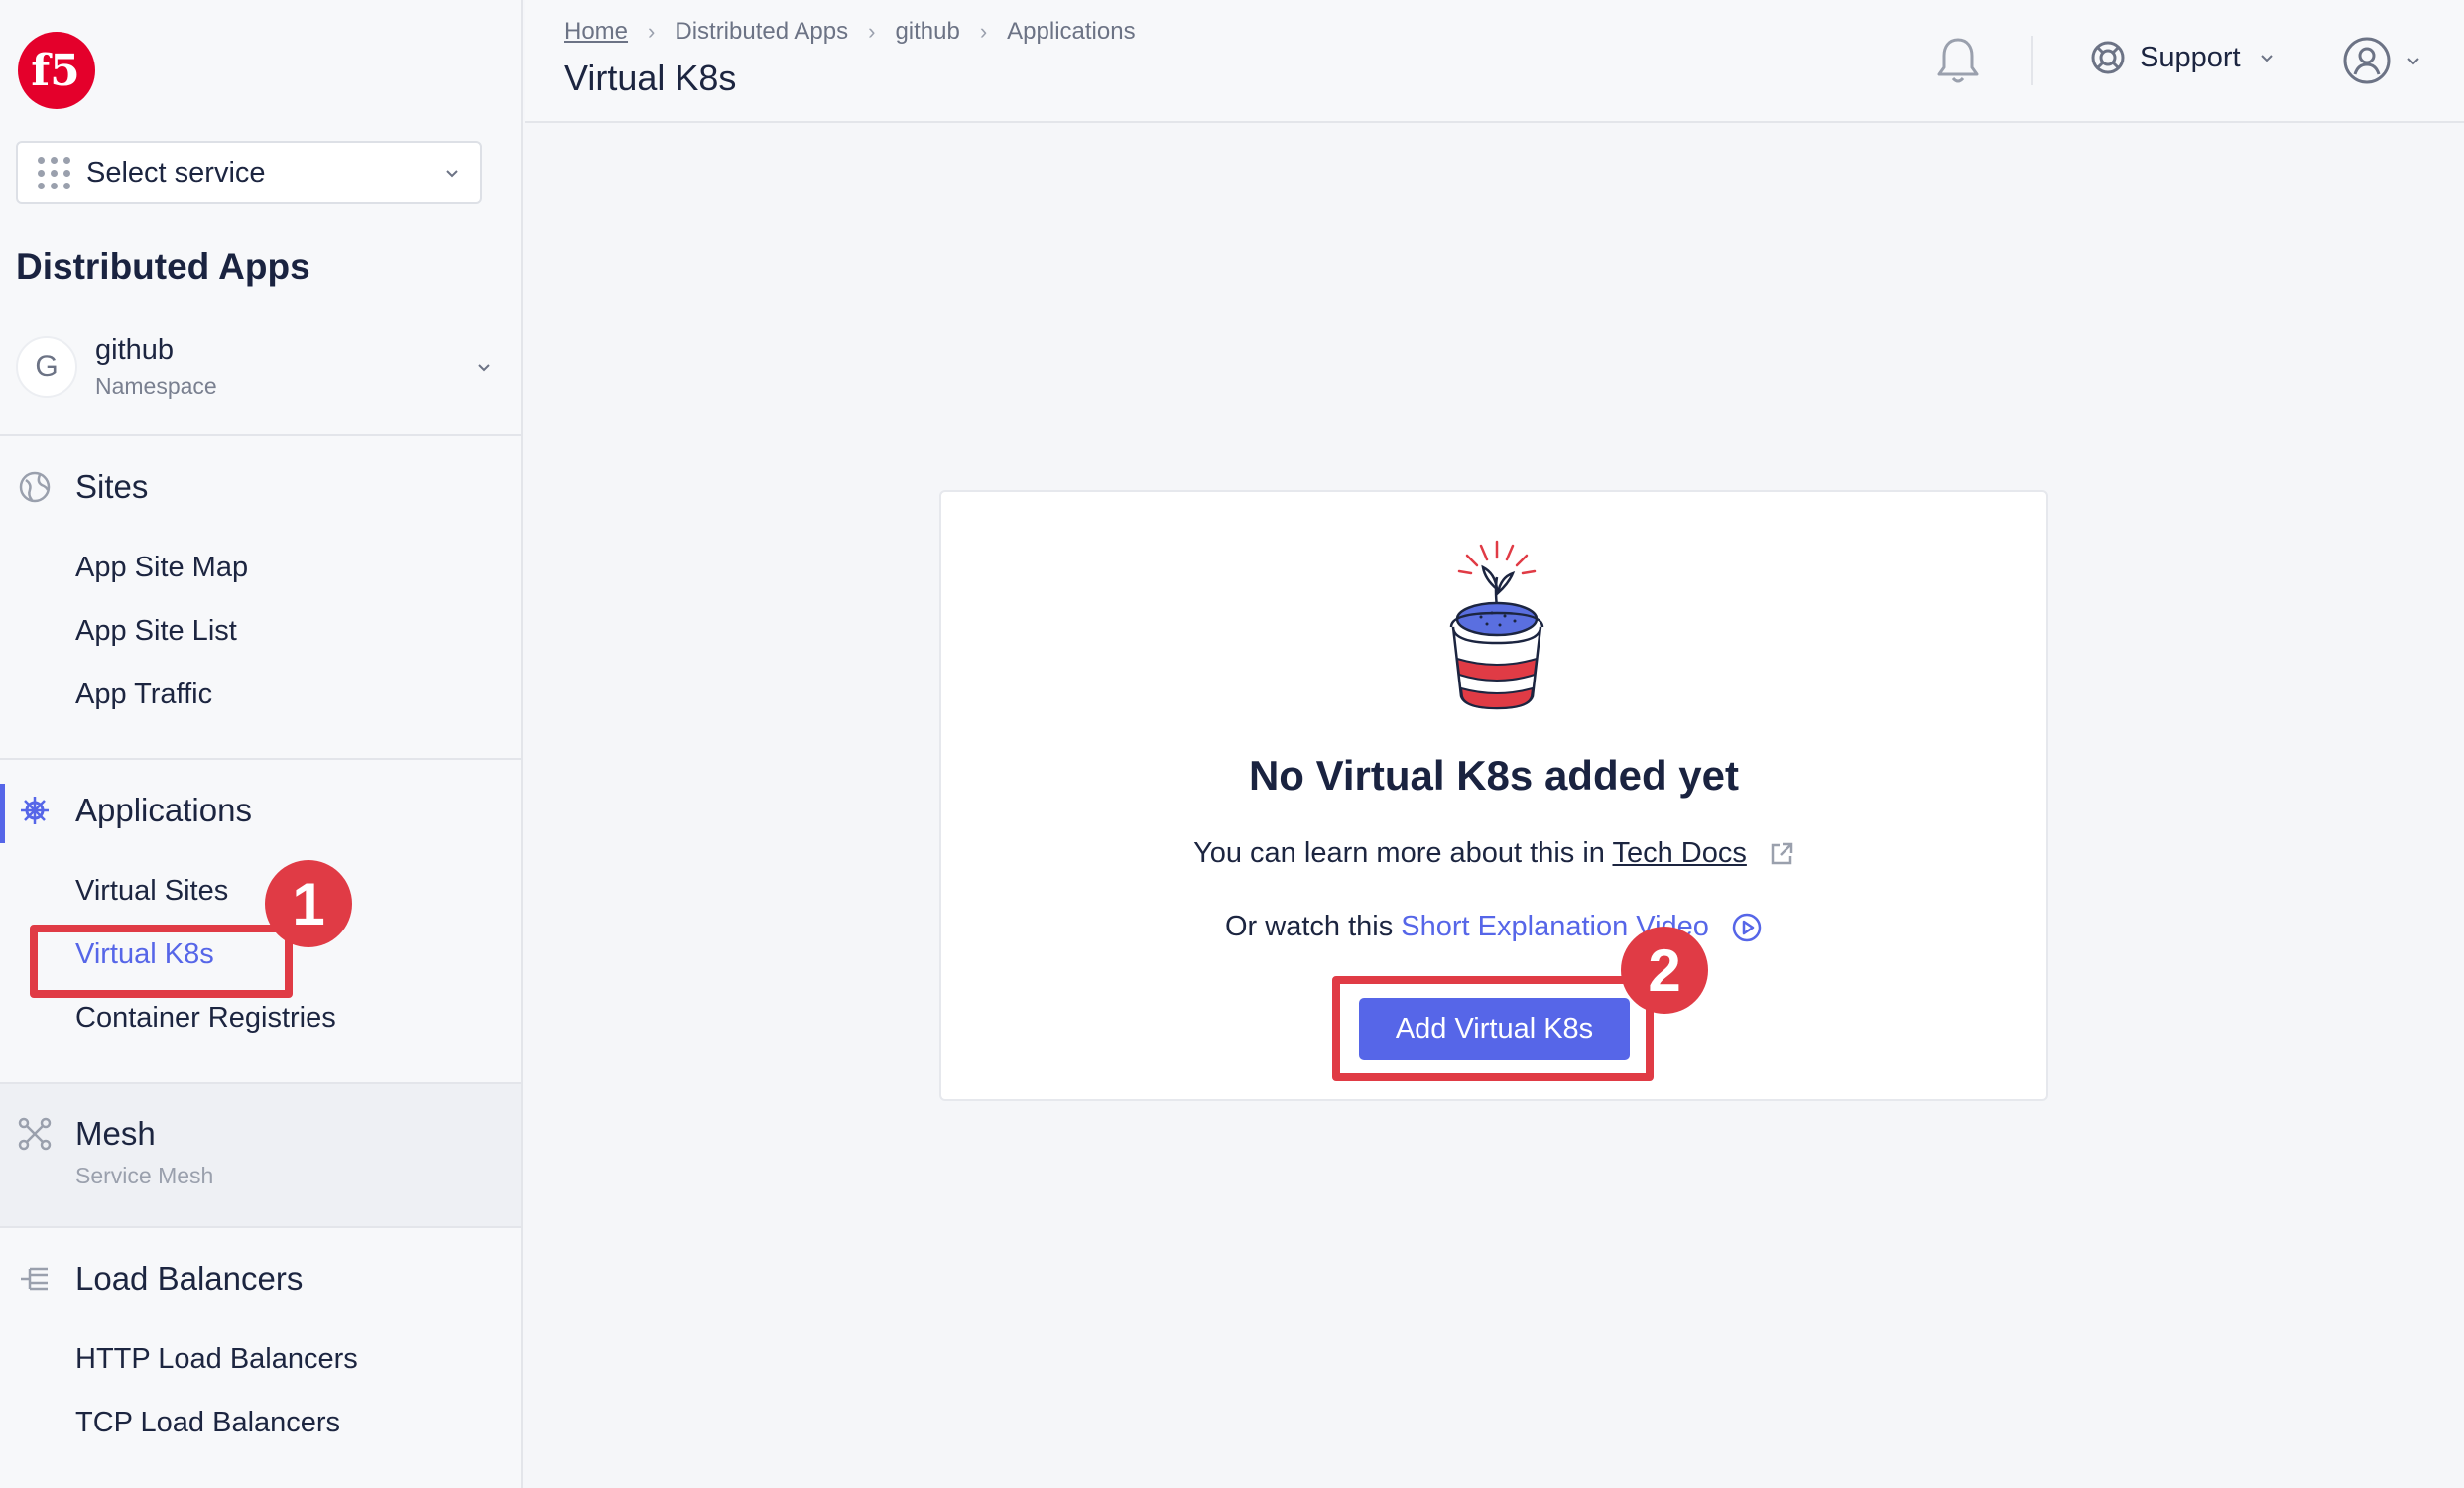 This screenshot has height=1488, width=2464. Describe the element at coordinates (2108, 57) in the screenshot. I see `lifebuoy-icon` at that location.